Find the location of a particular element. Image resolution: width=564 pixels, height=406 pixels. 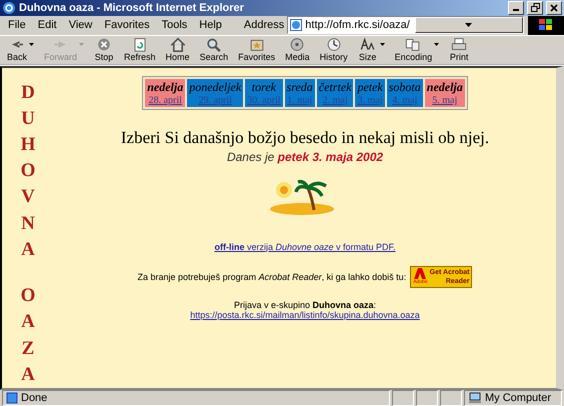

toolbar-button: Print is located at coordinates (459, 49).